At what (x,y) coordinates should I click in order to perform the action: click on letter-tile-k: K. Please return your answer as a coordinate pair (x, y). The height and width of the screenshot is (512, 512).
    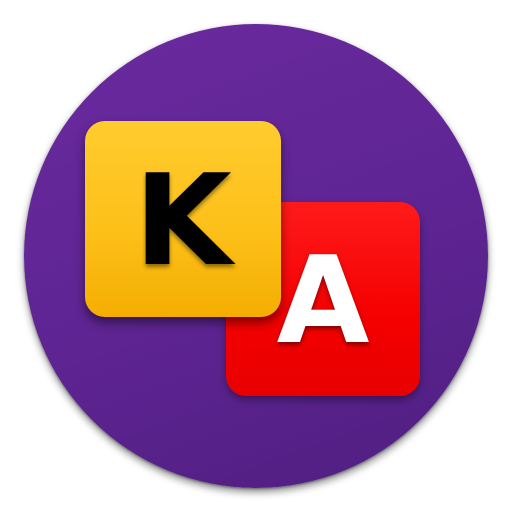
    Looking at the image, I should click on (183, 219).